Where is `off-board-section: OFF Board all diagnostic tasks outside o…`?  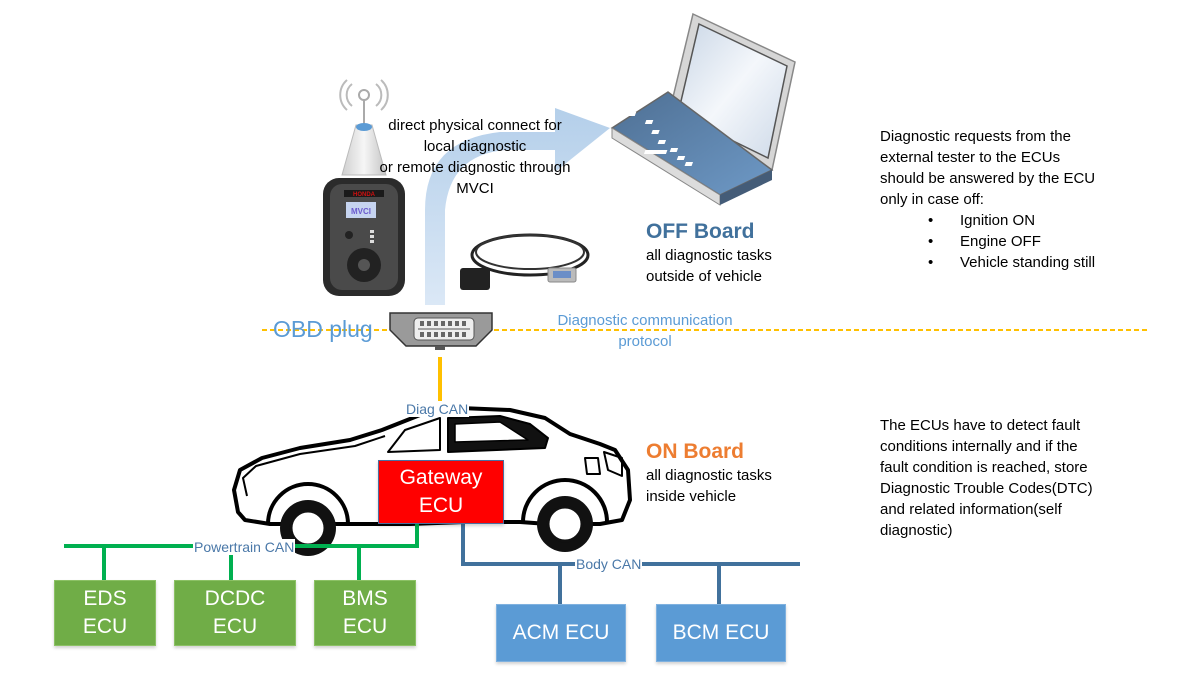 off-board-section: OFF Board all diagnostic tasks outside o… is located at coordinates (709, 253).